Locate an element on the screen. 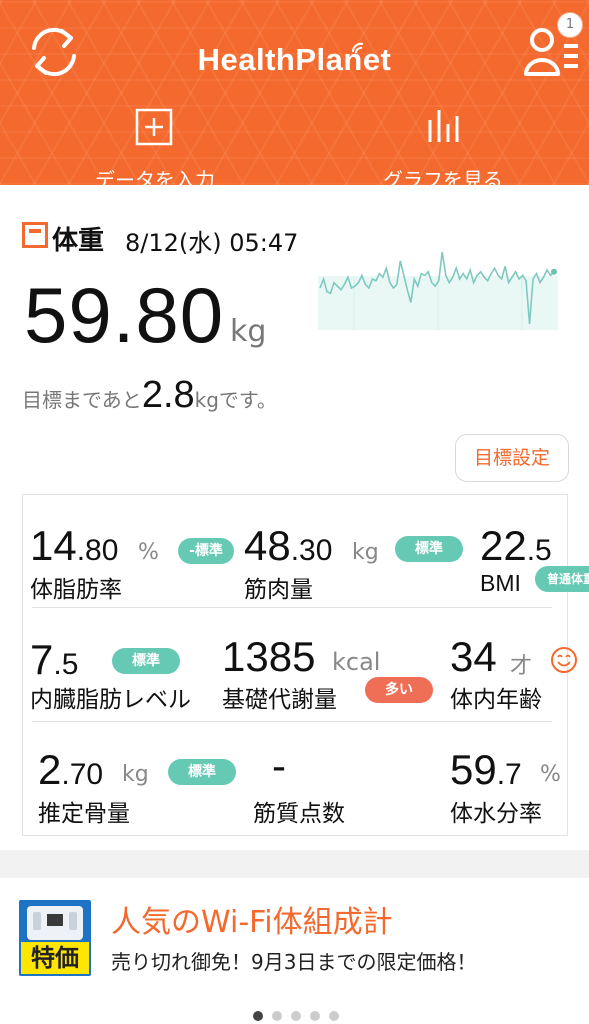  sparkline-last-point is located at coordinates (554, 271).